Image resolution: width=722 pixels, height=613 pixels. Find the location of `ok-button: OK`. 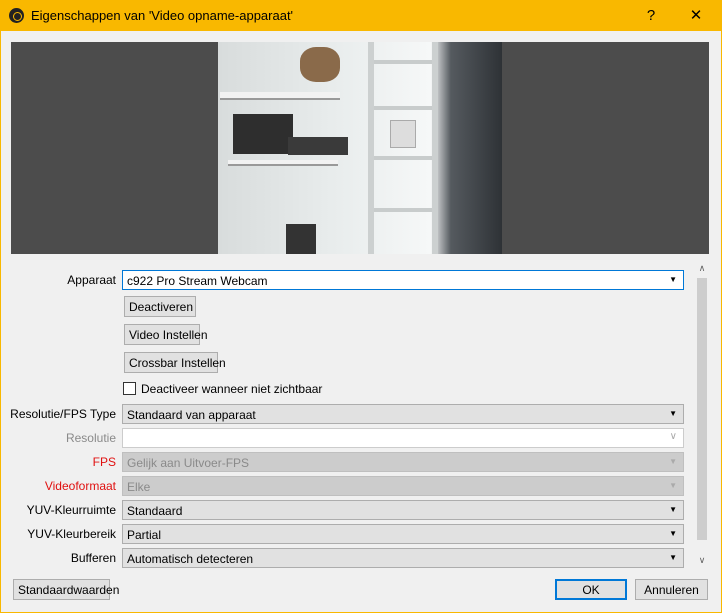

ok-button: OK is located at coordinates (591, 589).